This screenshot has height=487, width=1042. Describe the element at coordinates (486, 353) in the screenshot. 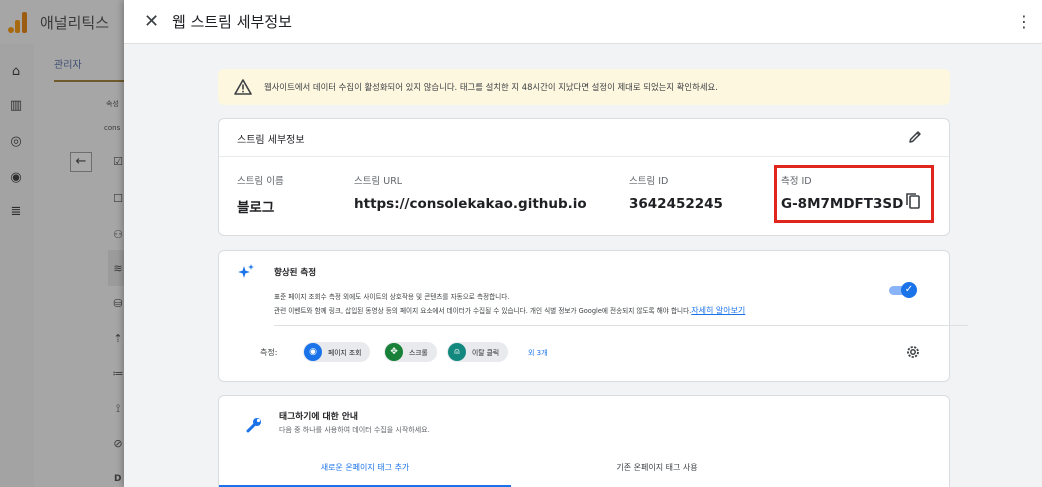

I see `chip-label: 이탈 클릭` at that location.